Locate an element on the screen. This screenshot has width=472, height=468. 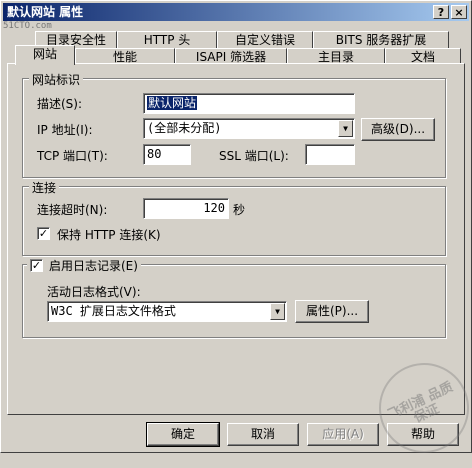
ssl-port-label: SSL 端口(L): is located at coordinates (254, 156).